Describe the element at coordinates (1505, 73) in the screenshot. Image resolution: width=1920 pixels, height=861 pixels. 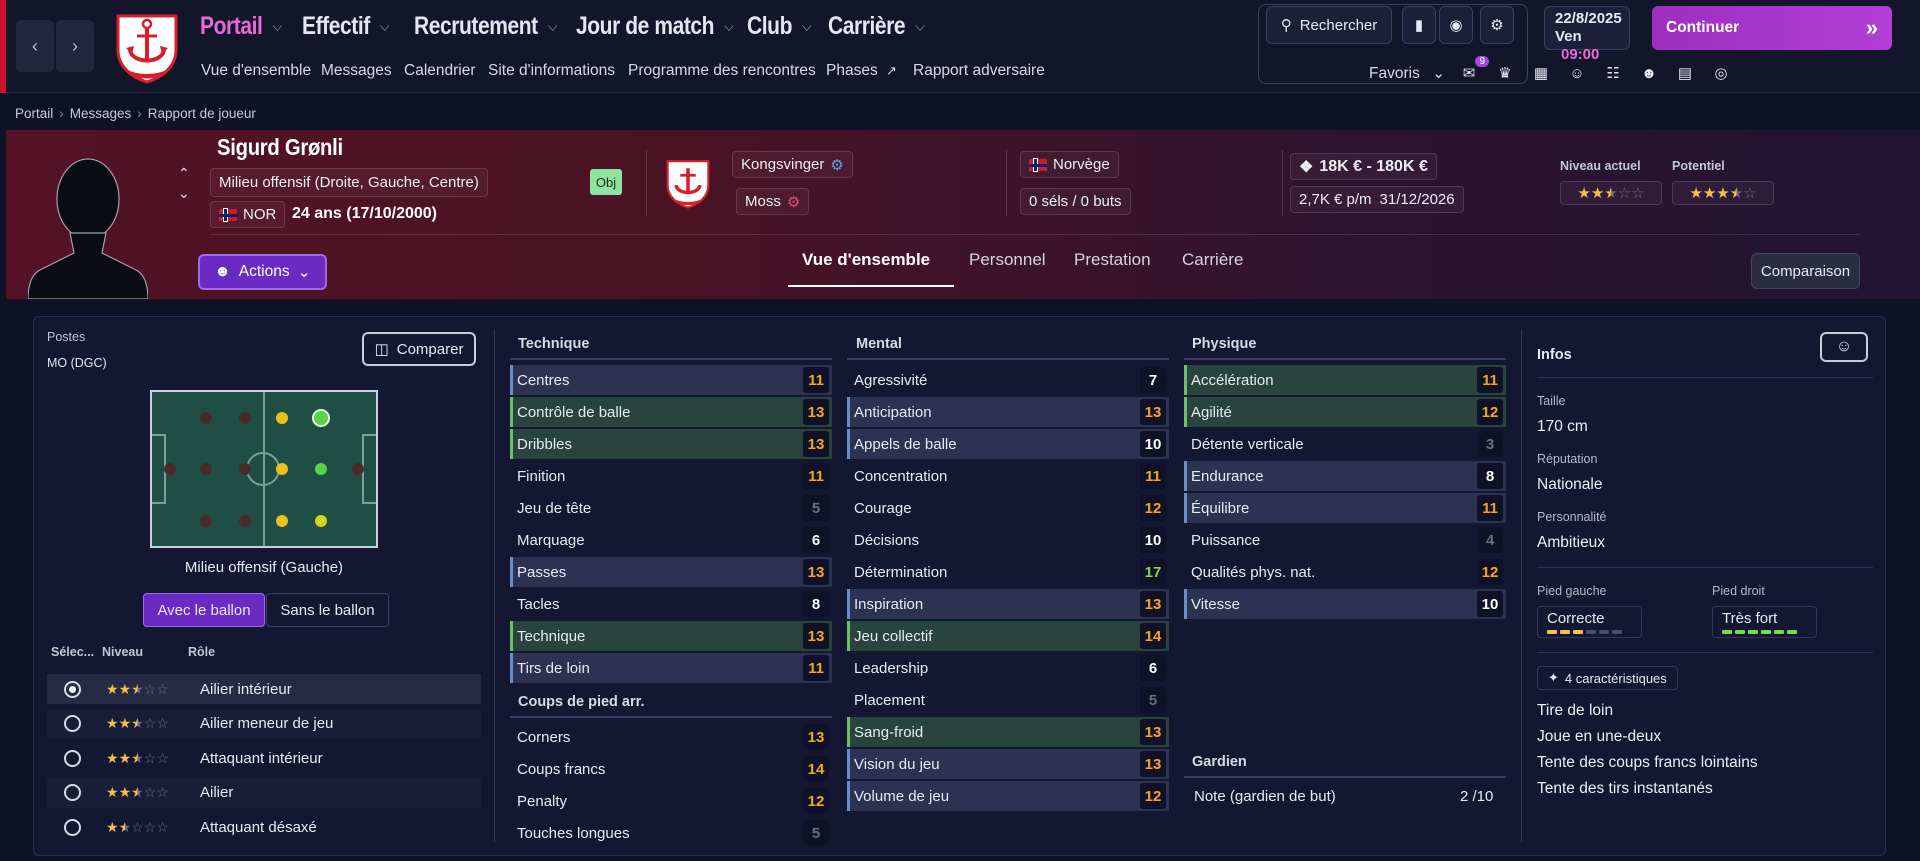
I see `shirt-icon: ♛` at that location.